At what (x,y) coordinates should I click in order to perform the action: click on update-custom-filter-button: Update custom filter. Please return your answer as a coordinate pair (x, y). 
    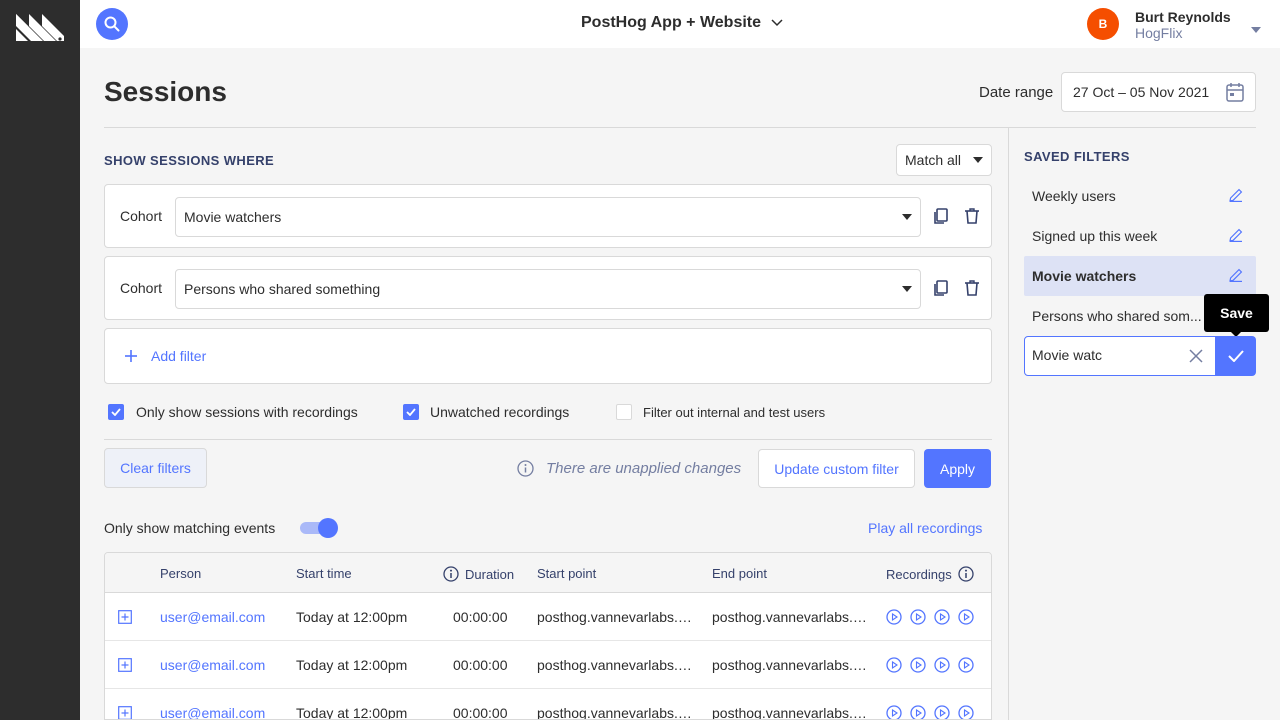
    Looking at the image, I should click on (836, 468).